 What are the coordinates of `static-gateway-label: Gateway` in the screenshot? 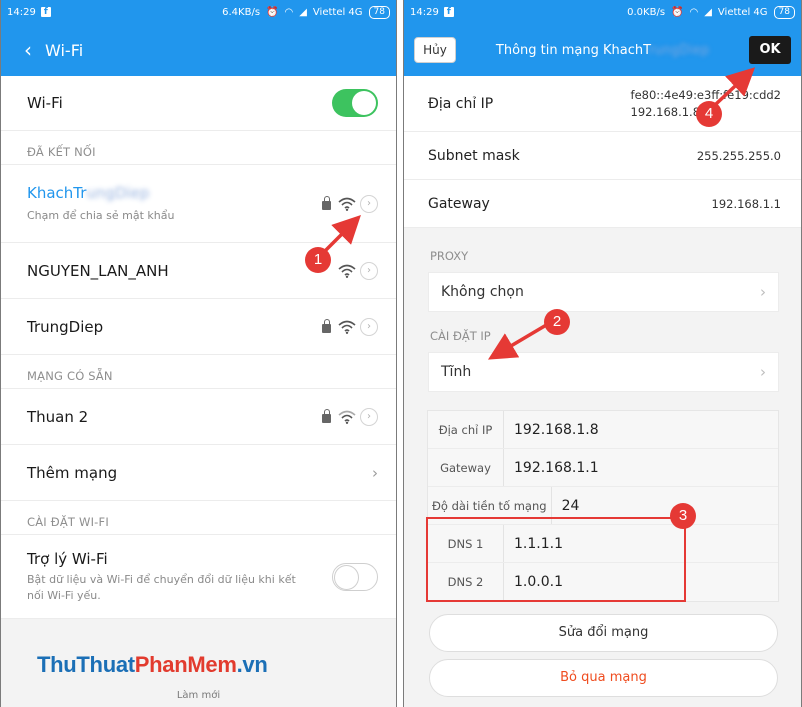 It's located at (466, 467).